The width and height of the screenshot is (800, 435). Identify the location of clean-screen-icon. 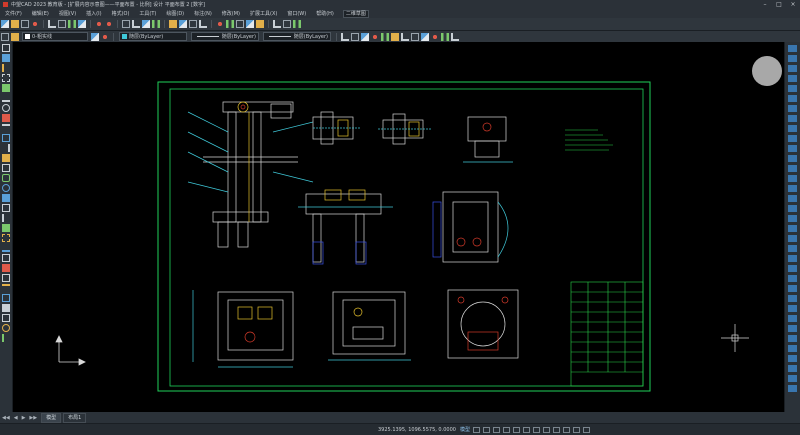
(586, 429).